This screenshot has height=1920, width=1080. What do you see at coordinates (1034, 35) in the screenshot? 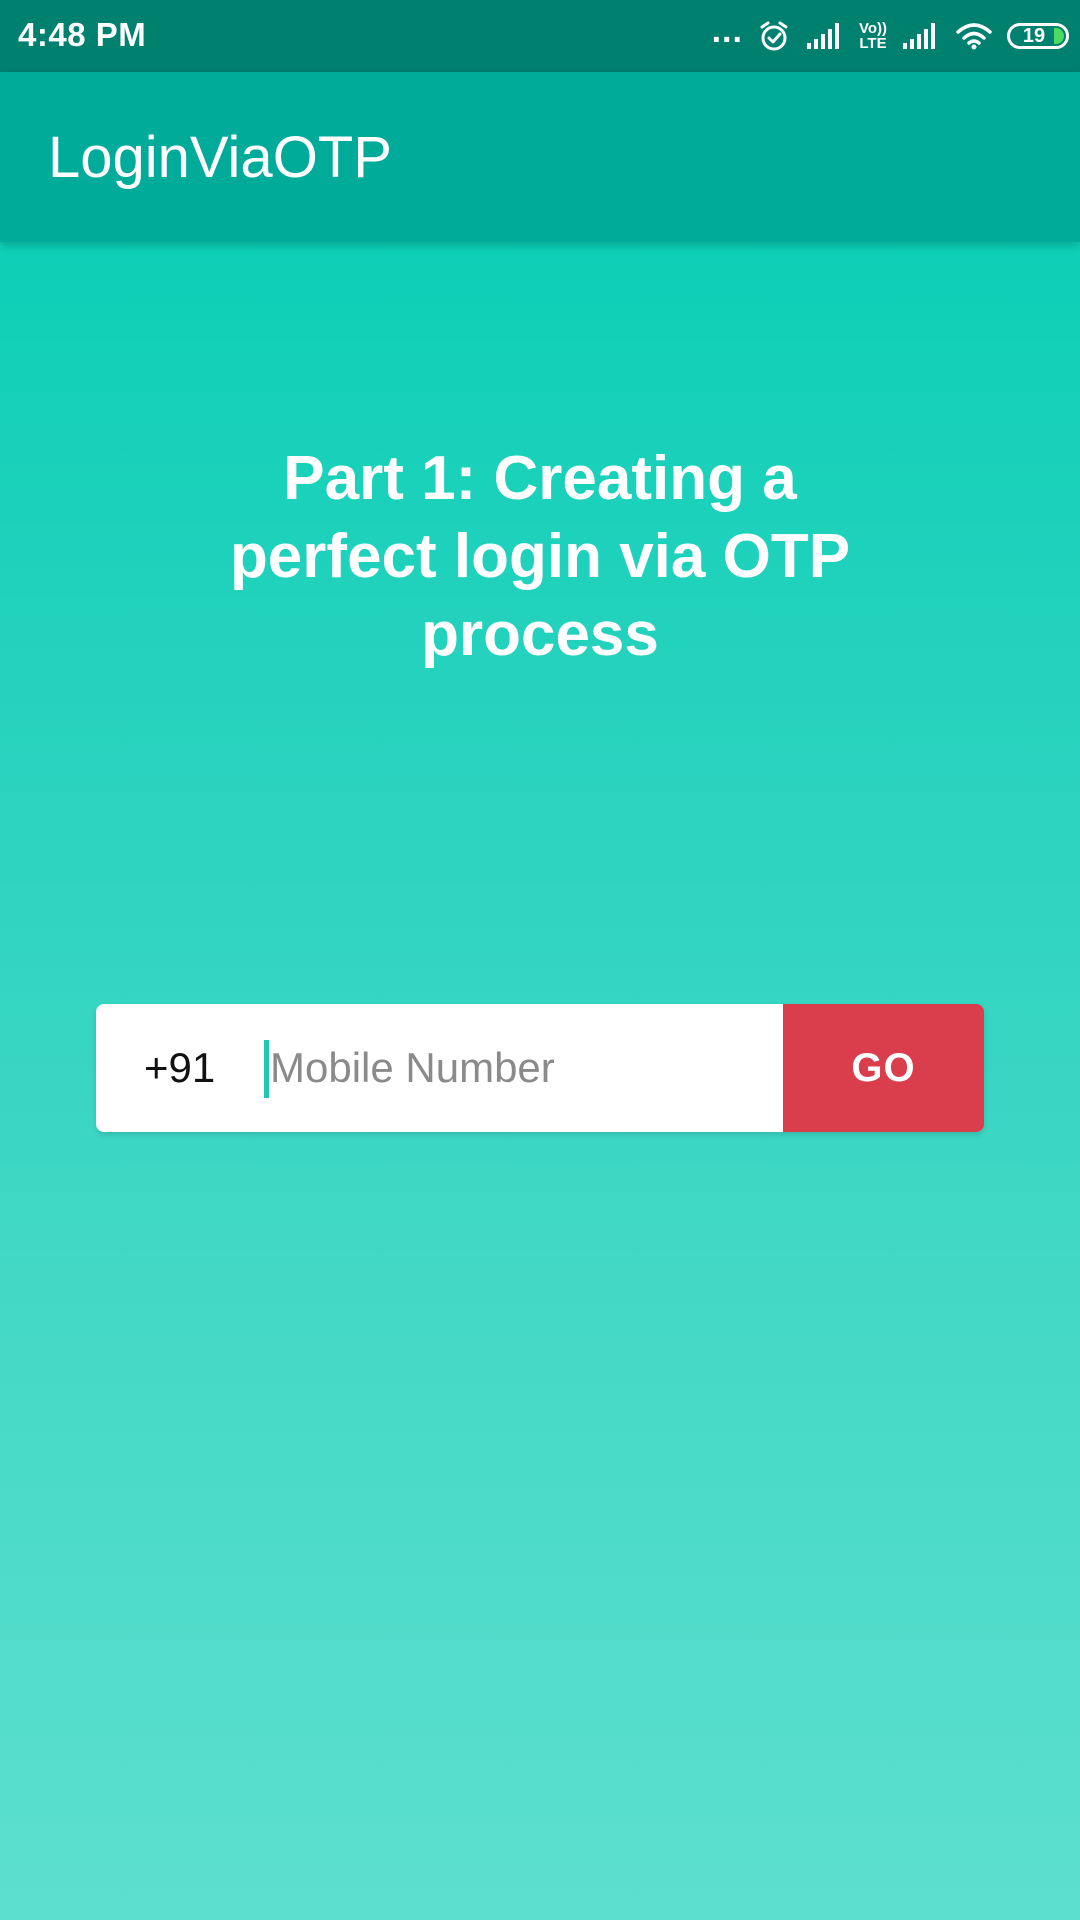
I see `battery-level: 19` at bounding box center [1034, 35].